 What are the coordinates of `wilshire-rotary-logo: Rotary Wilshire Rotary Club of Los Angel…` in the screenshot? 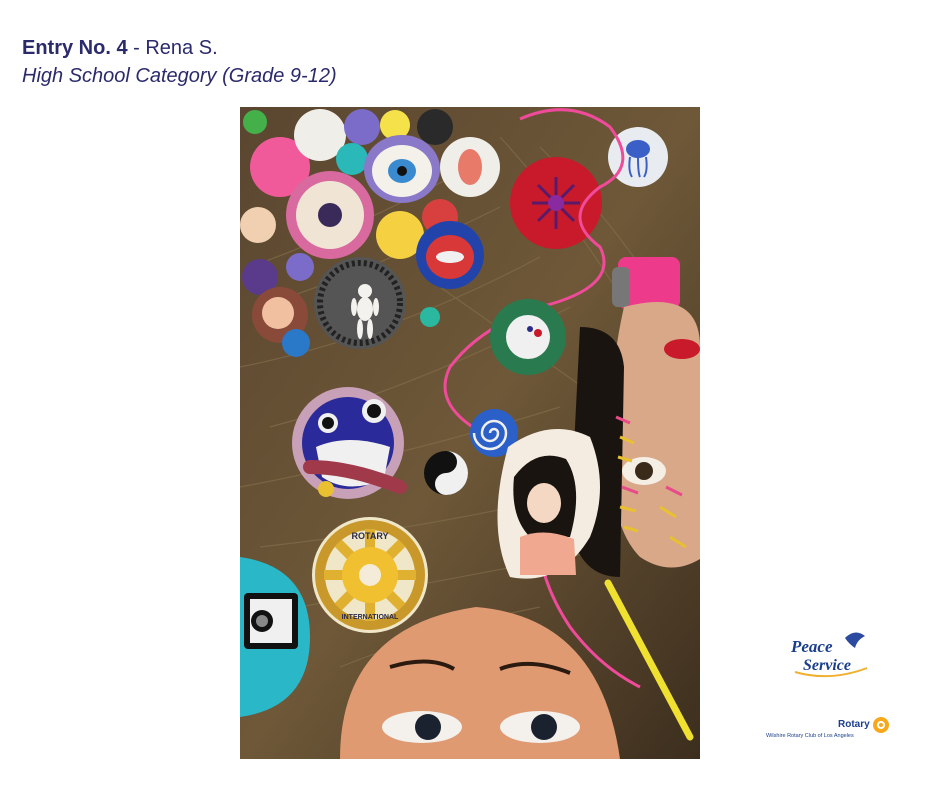 It's located at (830, 729).